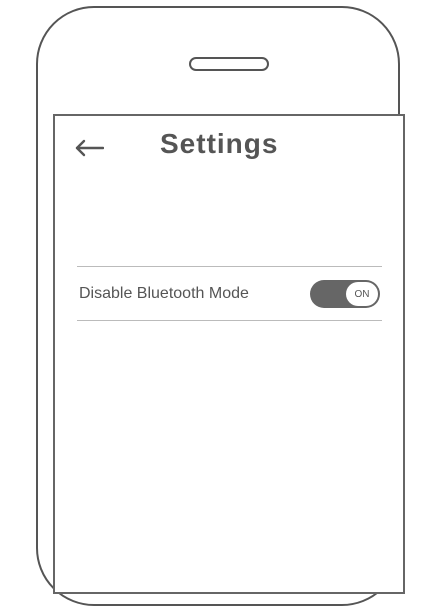 The image size is (438, 606). What do you see at coordinates (345, 294) in the screenshot?
I see `disable-bluetooth-toggle: ON` at bounding box center [345, 294].